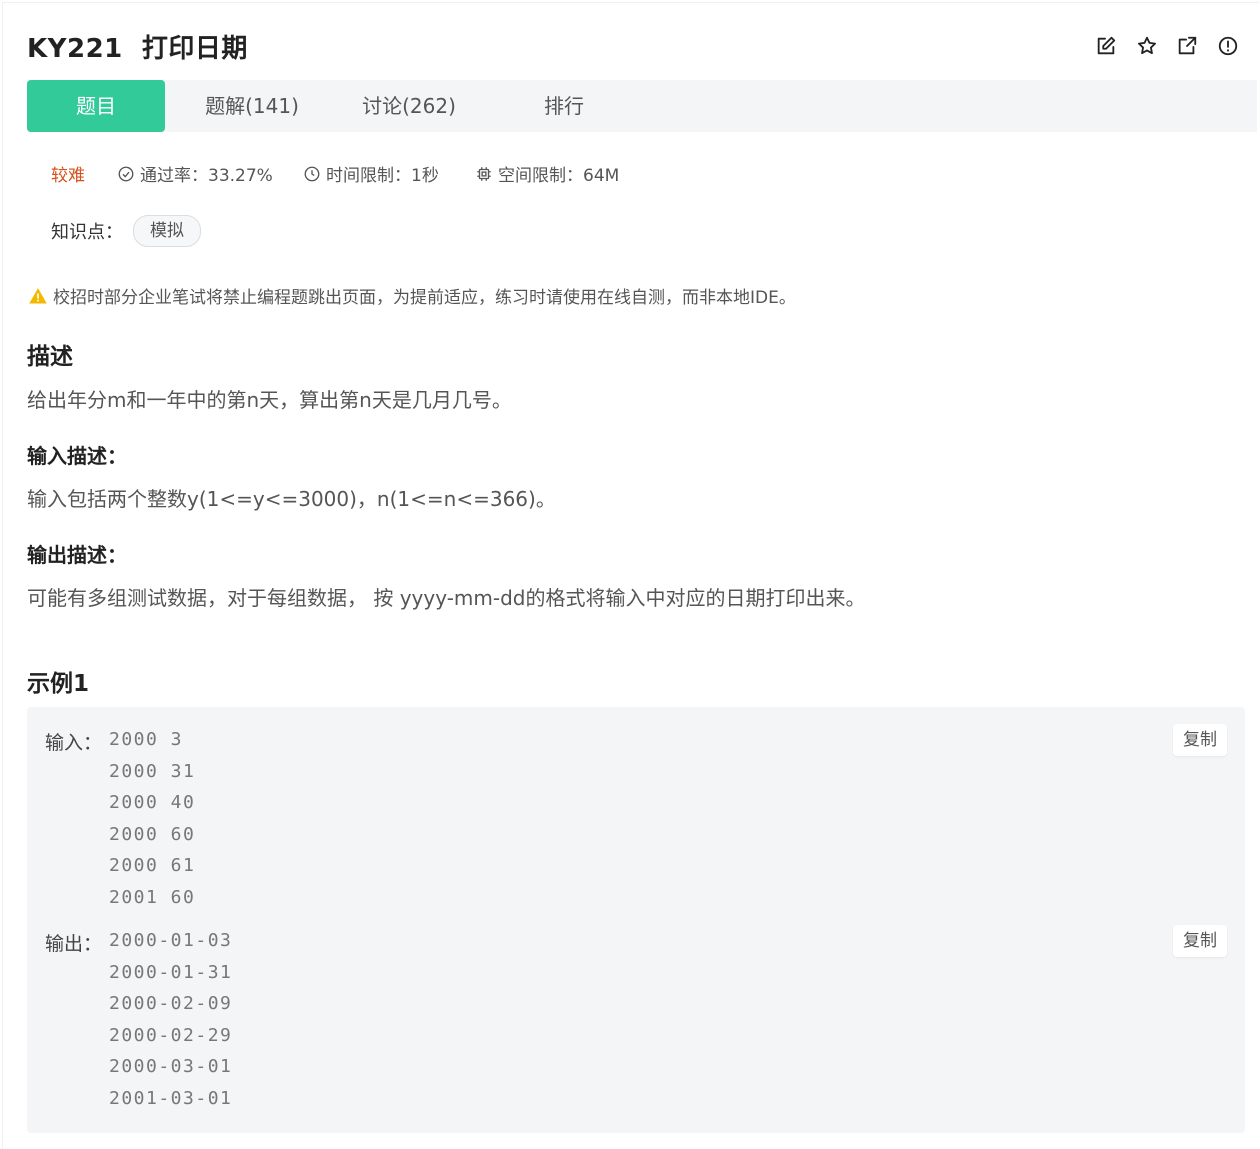 The height and width of the screenshot is (1149, 1260). What do you see at coordinates (171, 1003) in the screenshot?
I see `output-line: 2000-02-09` at bounding box center [171, 1003].